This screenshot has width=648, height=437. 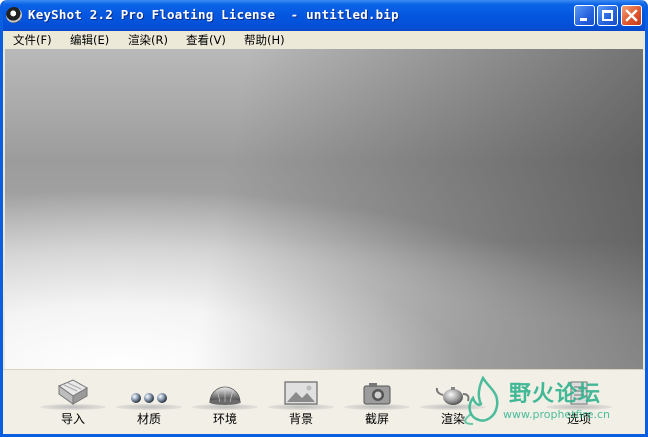 What do you see at coordinates (89, 40) in the screenshot?
I see `menu-edit: 编辑(E)` at bounding box center [89, 40].